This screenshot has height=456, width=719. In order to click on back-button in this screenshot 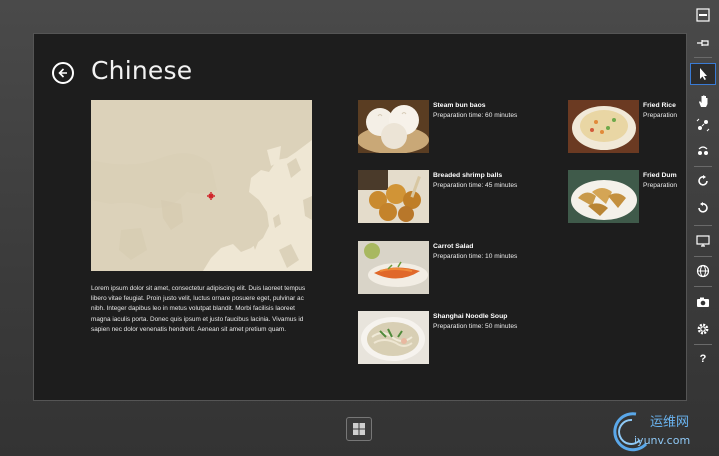, I will do `click(63, 73)`.